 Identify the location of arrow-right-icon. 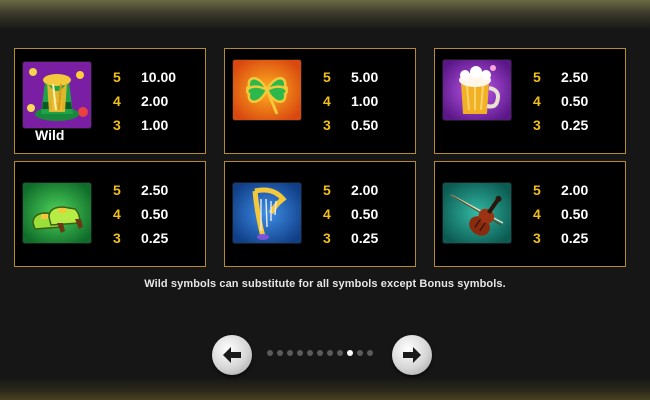
(412, 355).